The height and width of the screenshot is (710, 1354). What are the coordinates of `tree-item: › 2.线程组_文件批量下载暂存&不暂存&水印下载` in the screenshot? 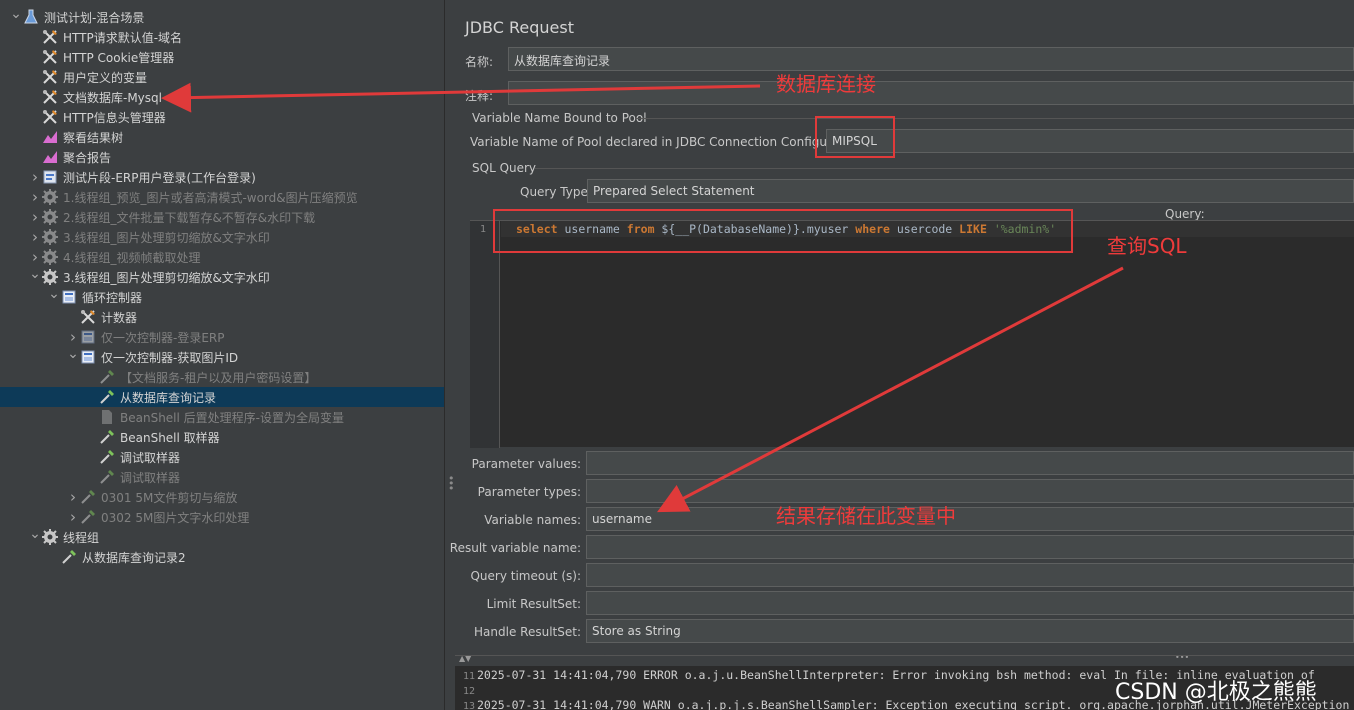 It's located at (222, 217).